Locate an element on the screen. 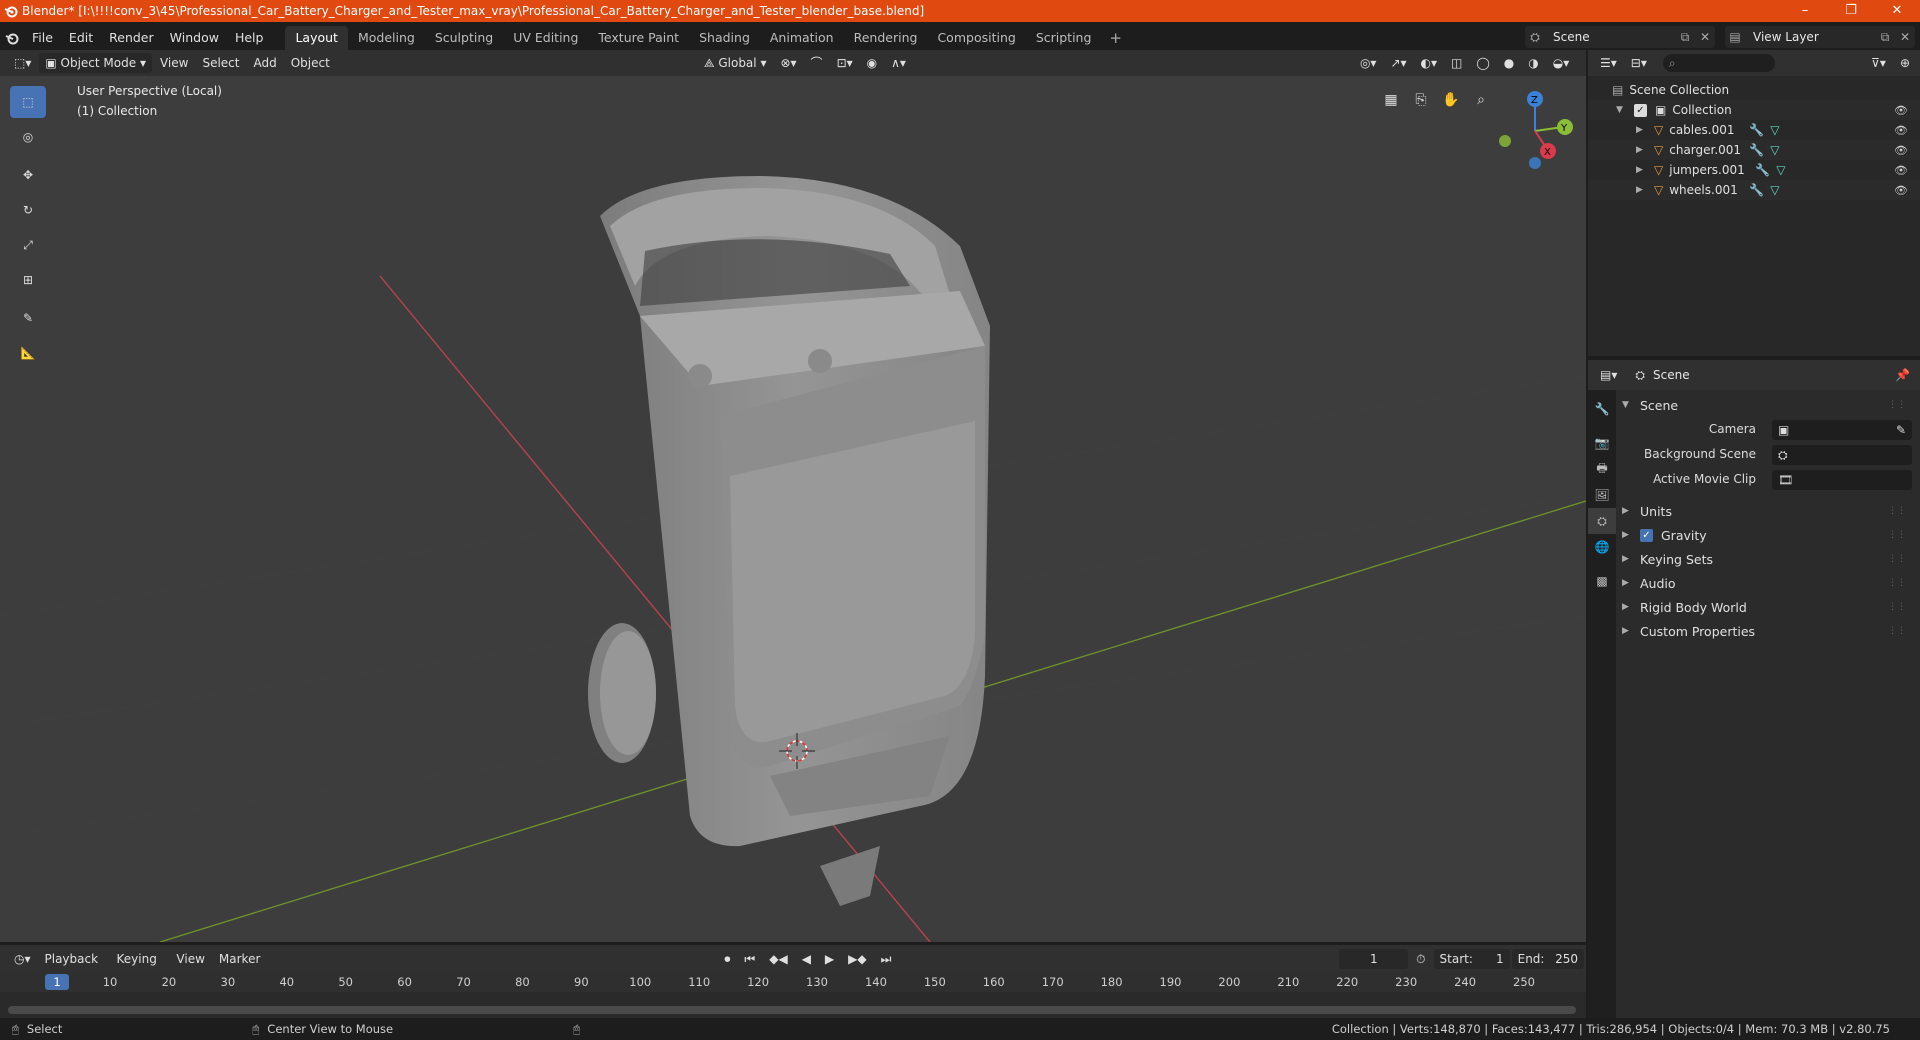 This screenshot has height=1040, width=1920. timeline-editor-icon: ◷▾ is located at coordinates (22, 959).